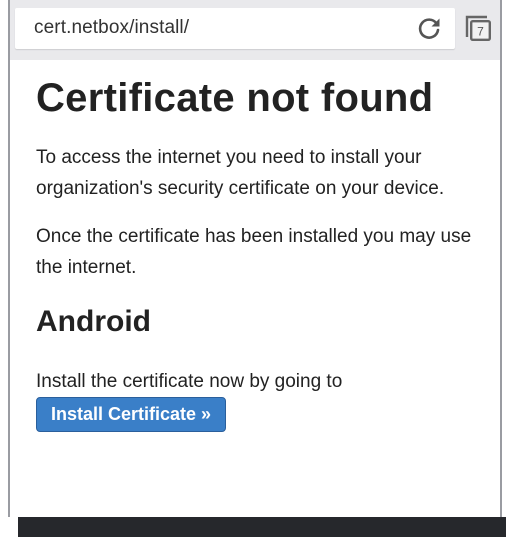 The image size is (506, 537). I want to click on tab-count: 7, so click(480, 32).